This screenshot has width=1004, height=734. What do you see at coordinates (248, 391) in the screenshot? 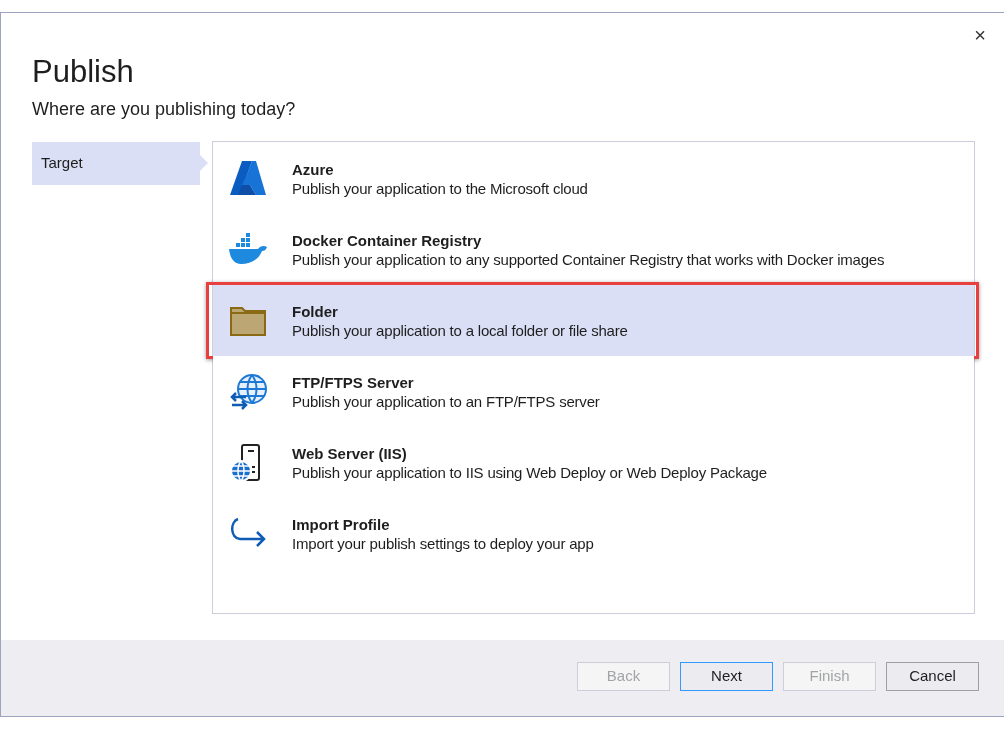
I see `globe-arrows-icon` at bounding box center [248, 391].